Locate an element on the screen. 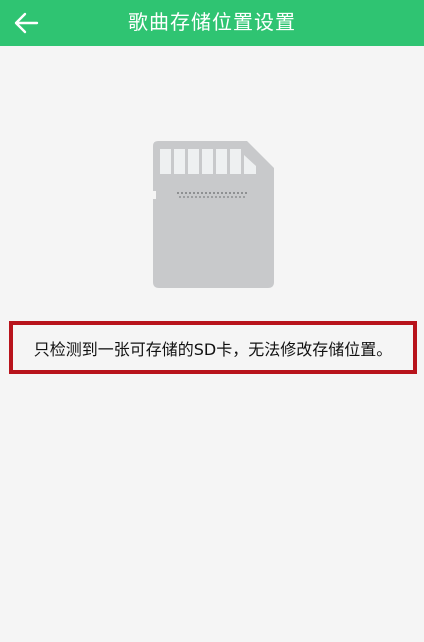  top-bar: 歌曲存储位置设置 is located at coordinates (212, 23).